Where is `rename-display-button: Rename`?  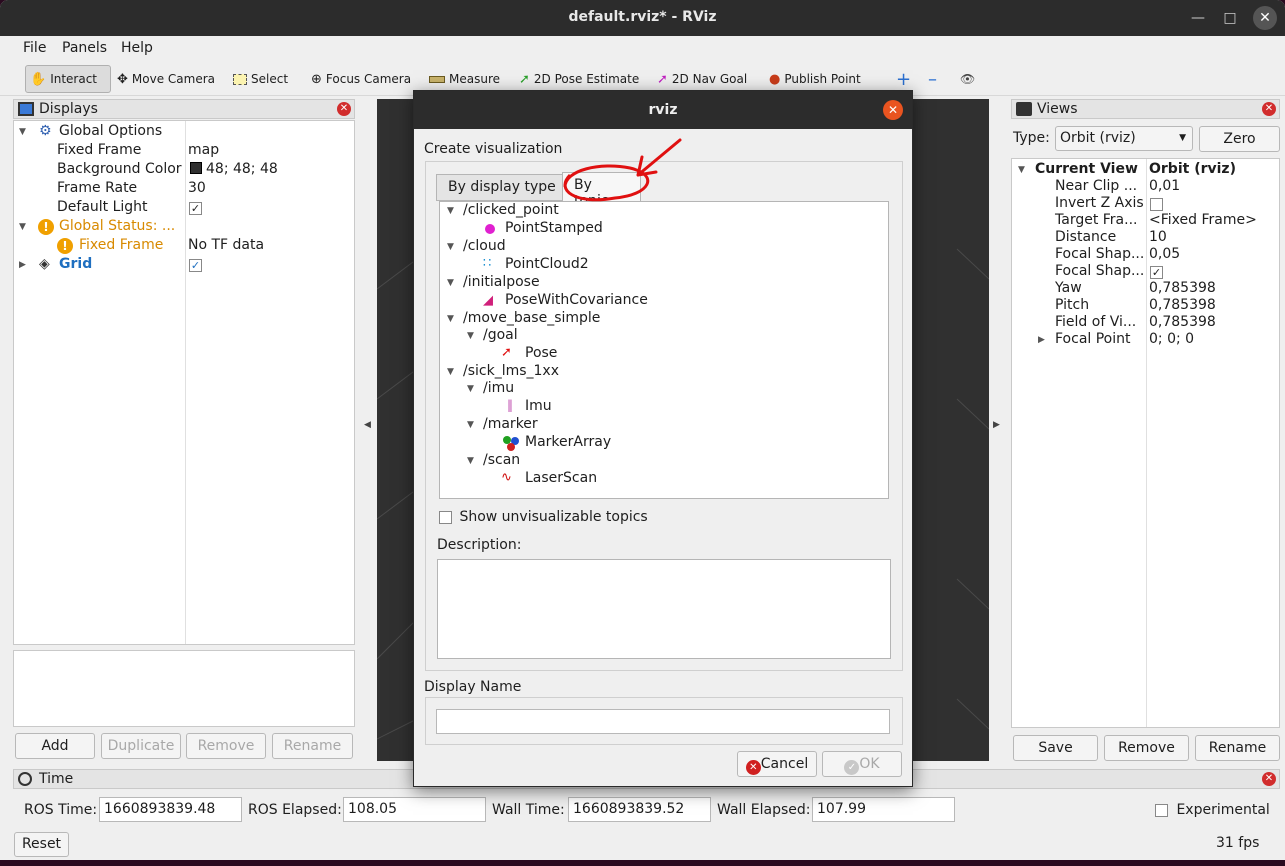 rename-display-button: Rename is located at coordinates (312, 746).